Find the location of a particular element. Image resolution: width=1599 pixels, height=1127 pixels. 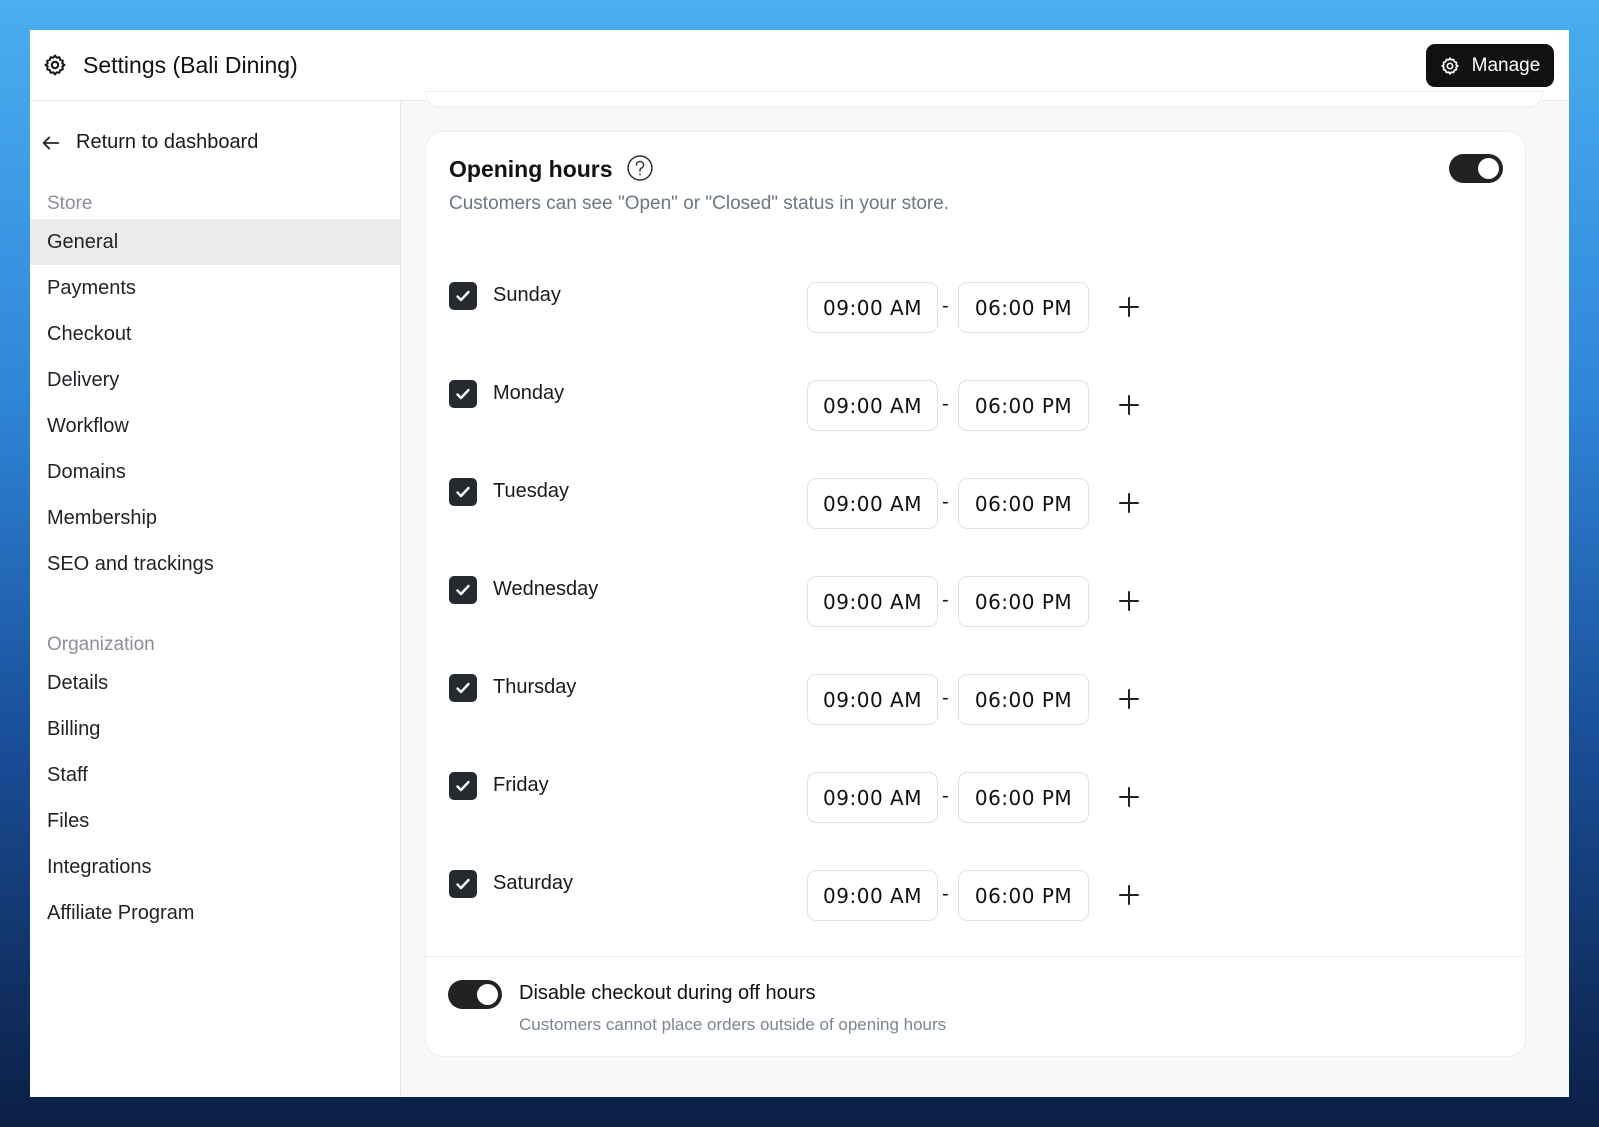

sidebar-item-details: Details is located at coordinates (215, 683).